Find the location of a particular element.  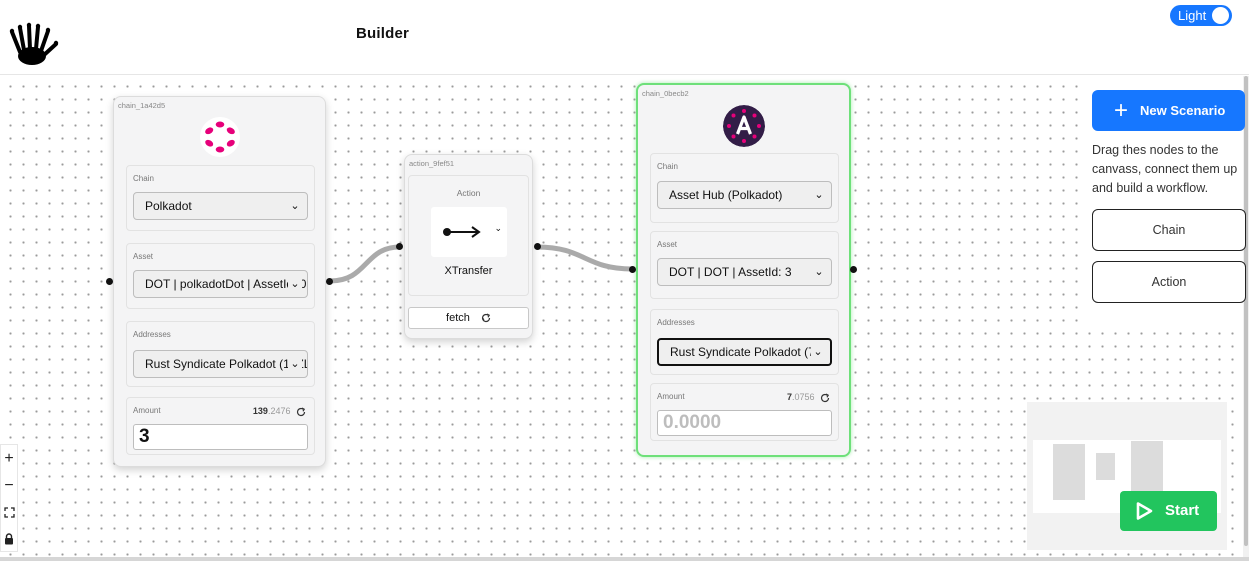

fetch-button: fetch is located at coordinates (468, 318).